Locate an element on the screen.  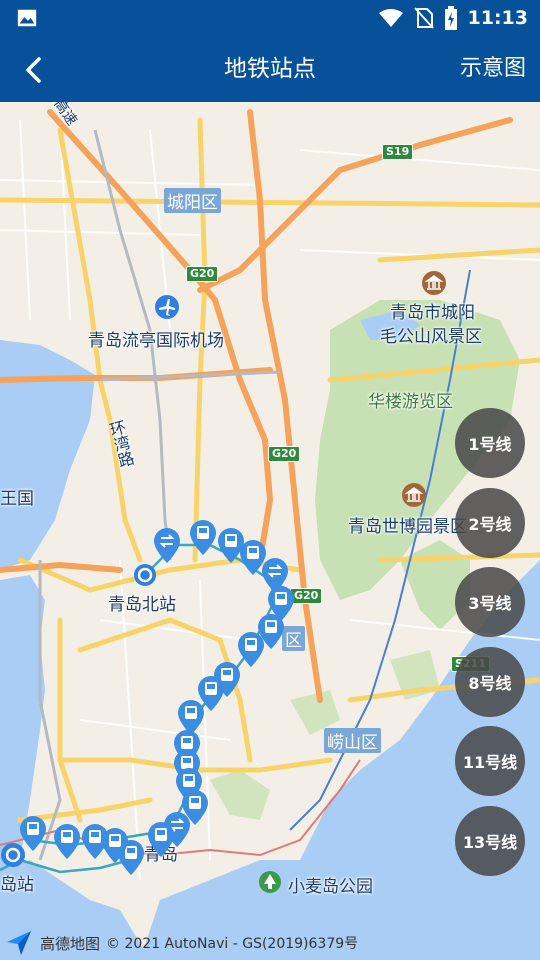
line-11-button: 11号线 is located at coordinates (490, 761).